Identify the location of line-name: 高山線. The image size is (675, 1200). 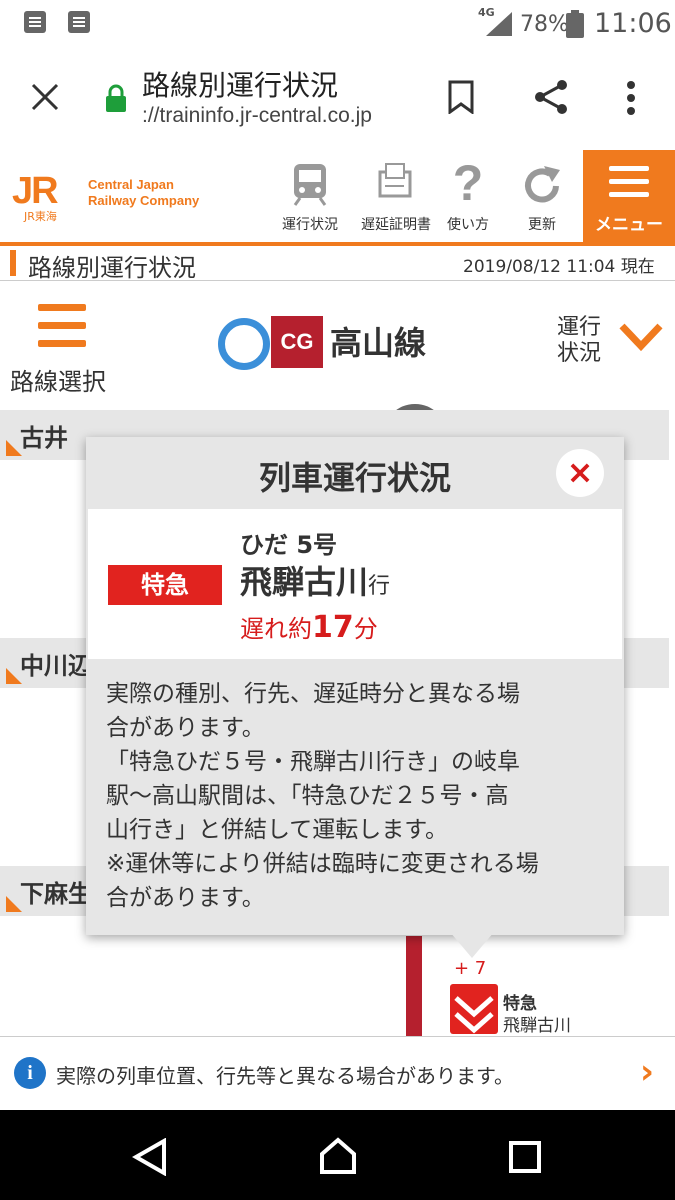
(378, 343).